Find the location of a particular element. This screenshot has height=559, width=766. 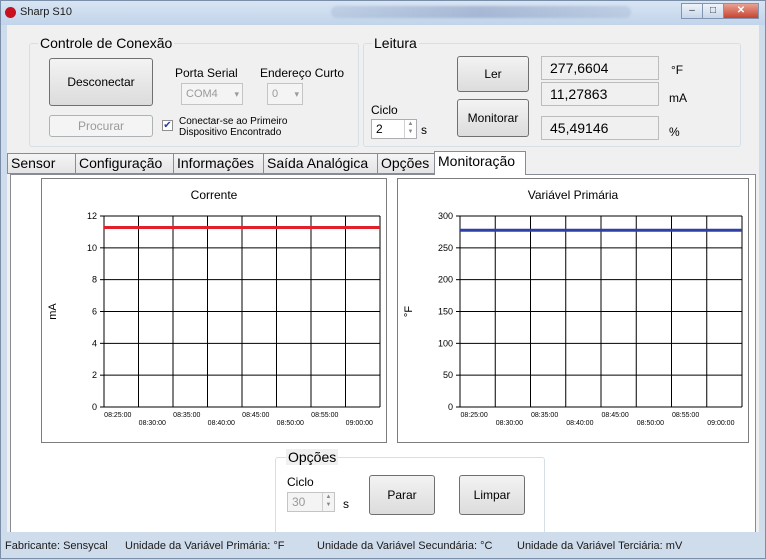

connection-control-title: Controle de Conexão is located at coordinates (106, 43).